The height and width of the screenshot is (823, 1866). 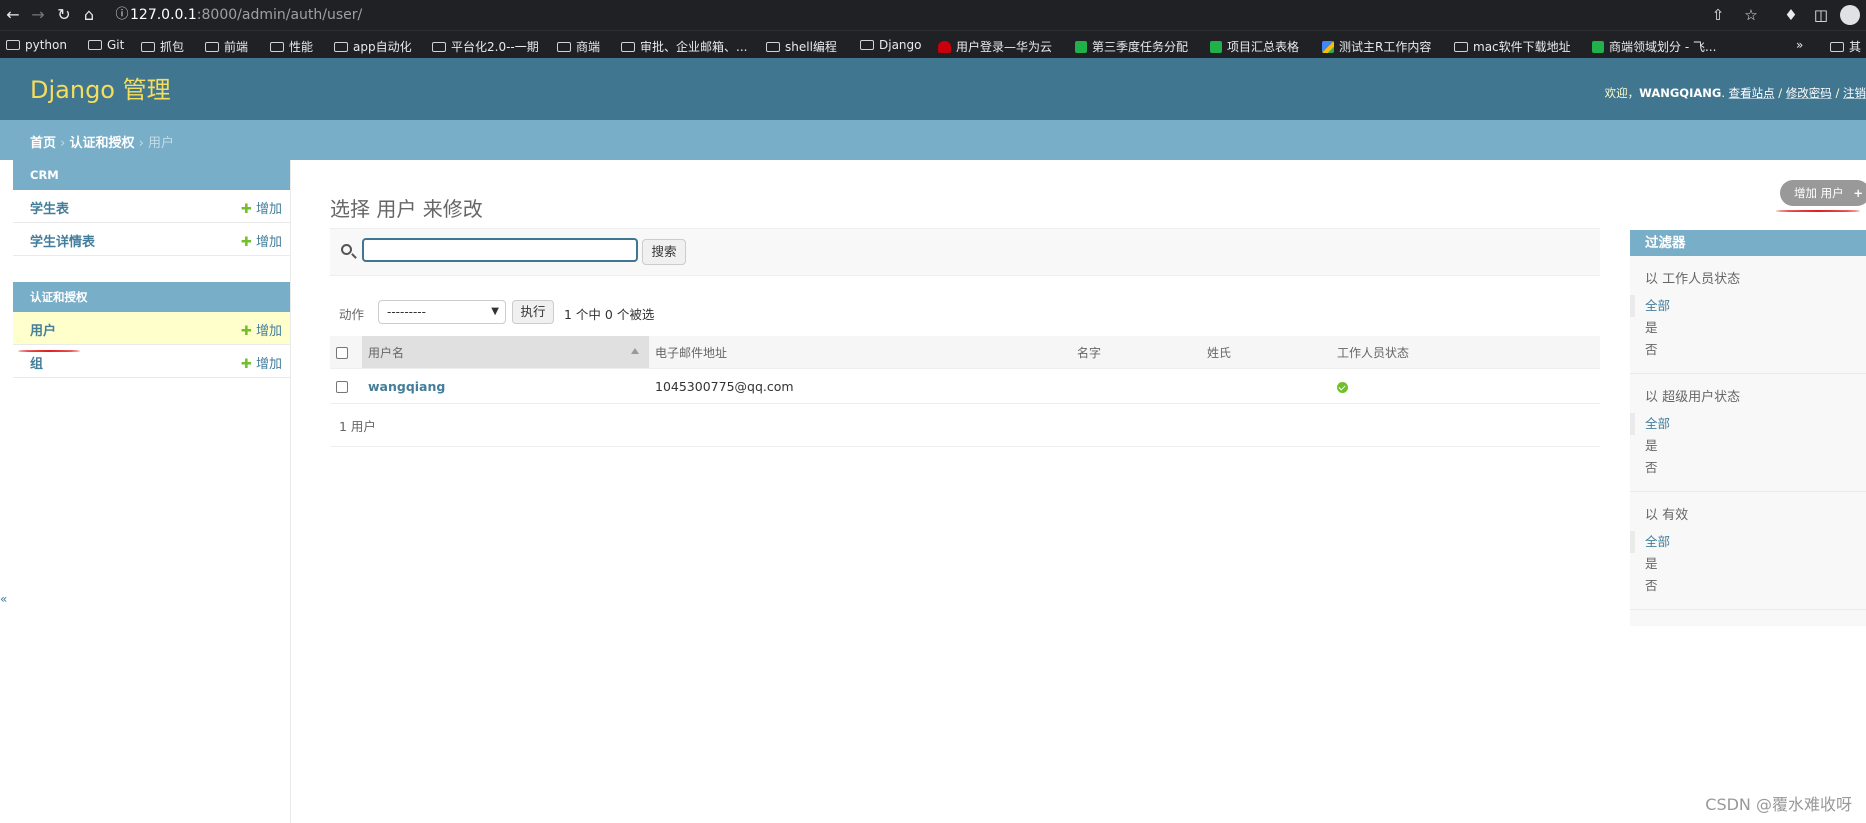 I want to click on profile-avatar, so click(x=1850, y=15).